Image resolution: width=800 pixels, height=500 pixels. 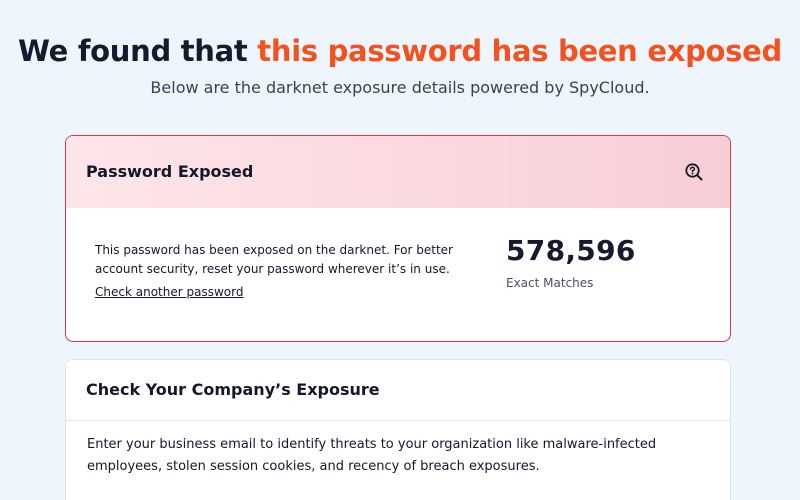 I want to click on password-exposed-card-header: Password Exposed, so click(x=398, y=172).